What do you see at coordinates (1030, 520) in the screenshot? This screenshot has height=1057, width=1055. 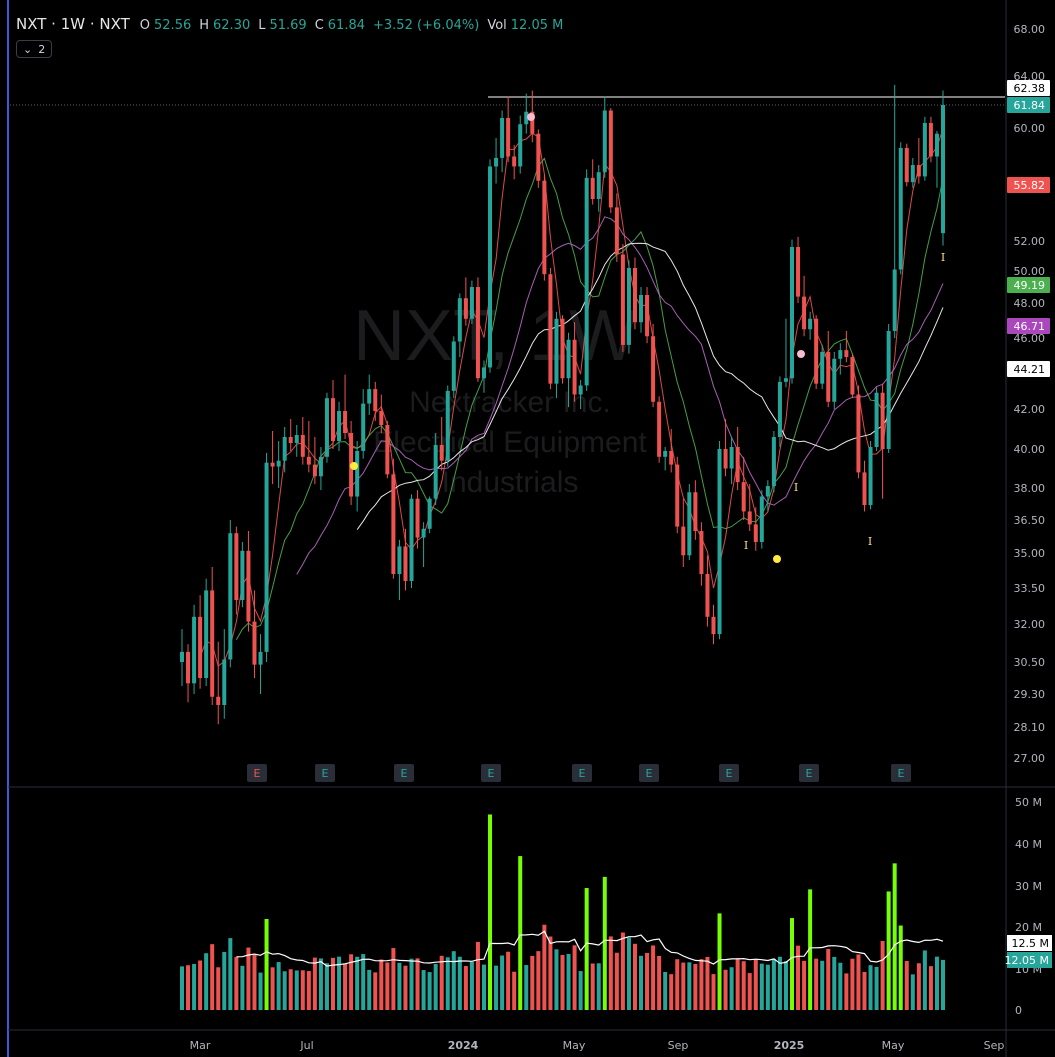 I see `price-tick: 36.50` at bounding box center [1030, 520].